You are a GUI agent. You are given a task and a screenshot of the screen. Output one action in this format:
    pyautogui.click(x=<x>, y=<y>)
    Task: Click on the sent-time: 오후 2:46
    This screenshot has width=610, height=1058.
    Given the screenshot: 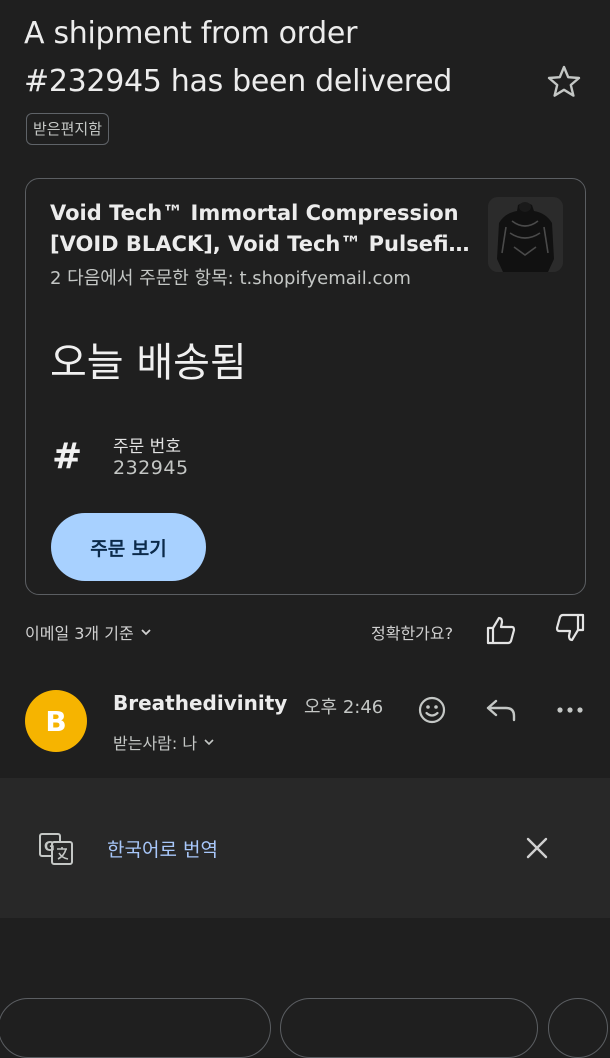 What is the action you would take?
    pyautogui.click(x=344, y=707)
    